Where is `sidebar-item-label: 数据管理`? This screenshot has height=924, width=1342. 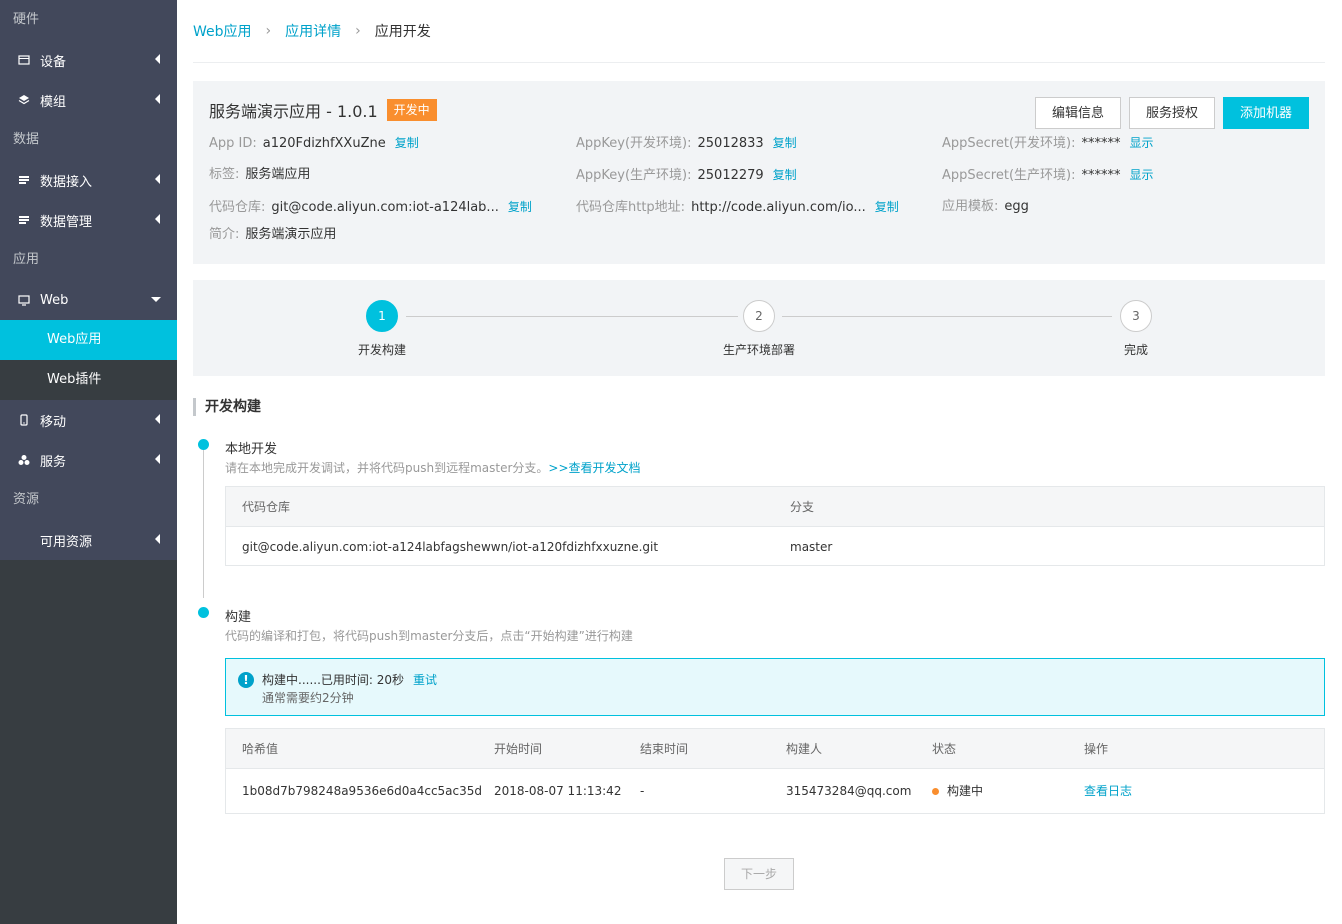 sidebar-item-label: 数据管理 is located at coordinates (66, 222).